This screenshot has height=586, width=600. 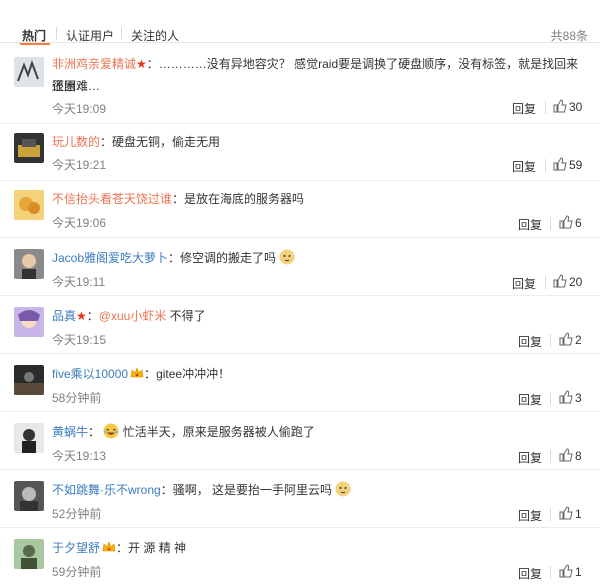 What do you see at coordinates (317, 490) in the screenshot?
I see `comment-text: 不如跳舞·乐不wrong：骚啊， 这是要抬一手阿里云吗` at bounding box center [317, 490].